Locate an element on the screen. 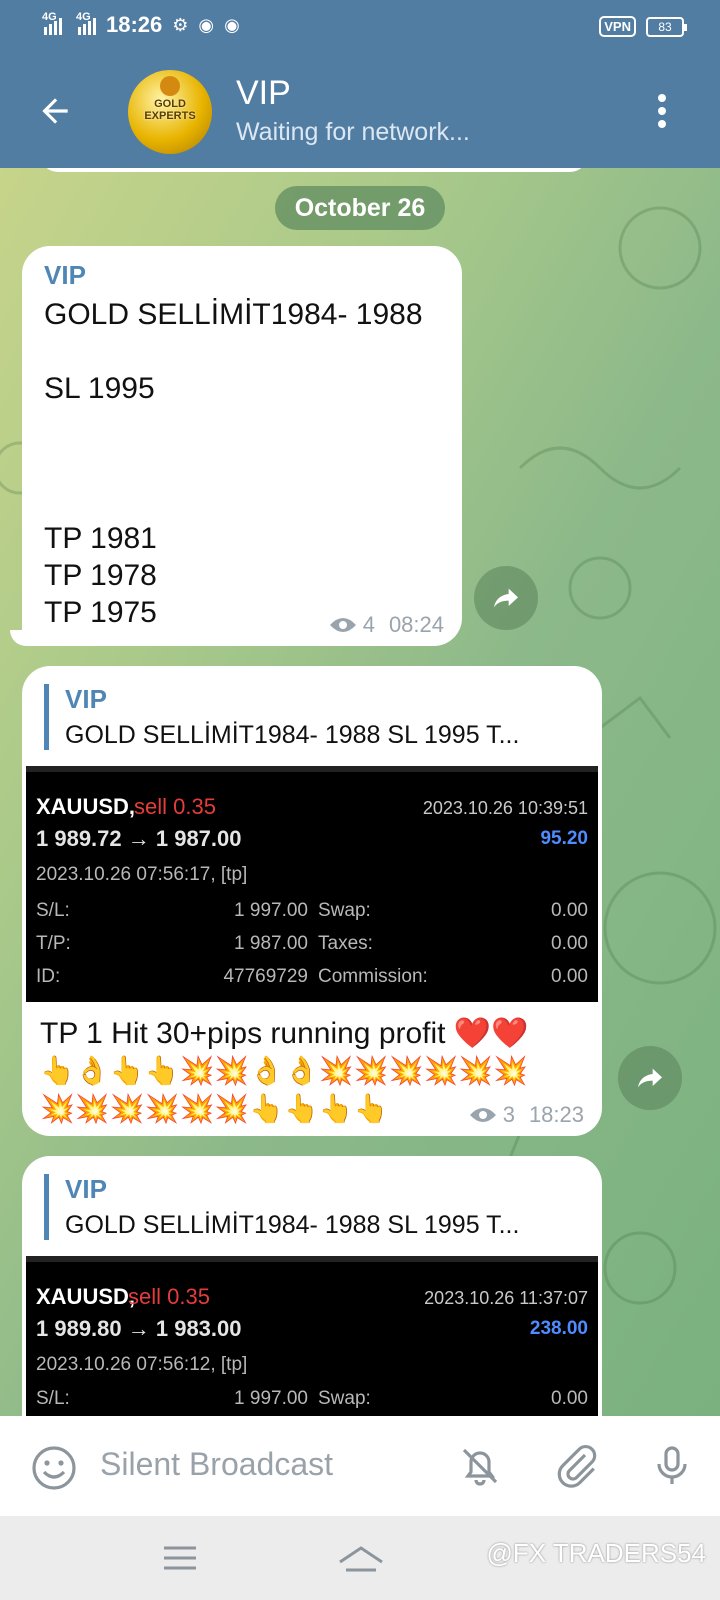 This screenshot has width=720, height=1600. trade-close-date: 2023.10.26 10:39:51 is located at coordinates (505, 808).